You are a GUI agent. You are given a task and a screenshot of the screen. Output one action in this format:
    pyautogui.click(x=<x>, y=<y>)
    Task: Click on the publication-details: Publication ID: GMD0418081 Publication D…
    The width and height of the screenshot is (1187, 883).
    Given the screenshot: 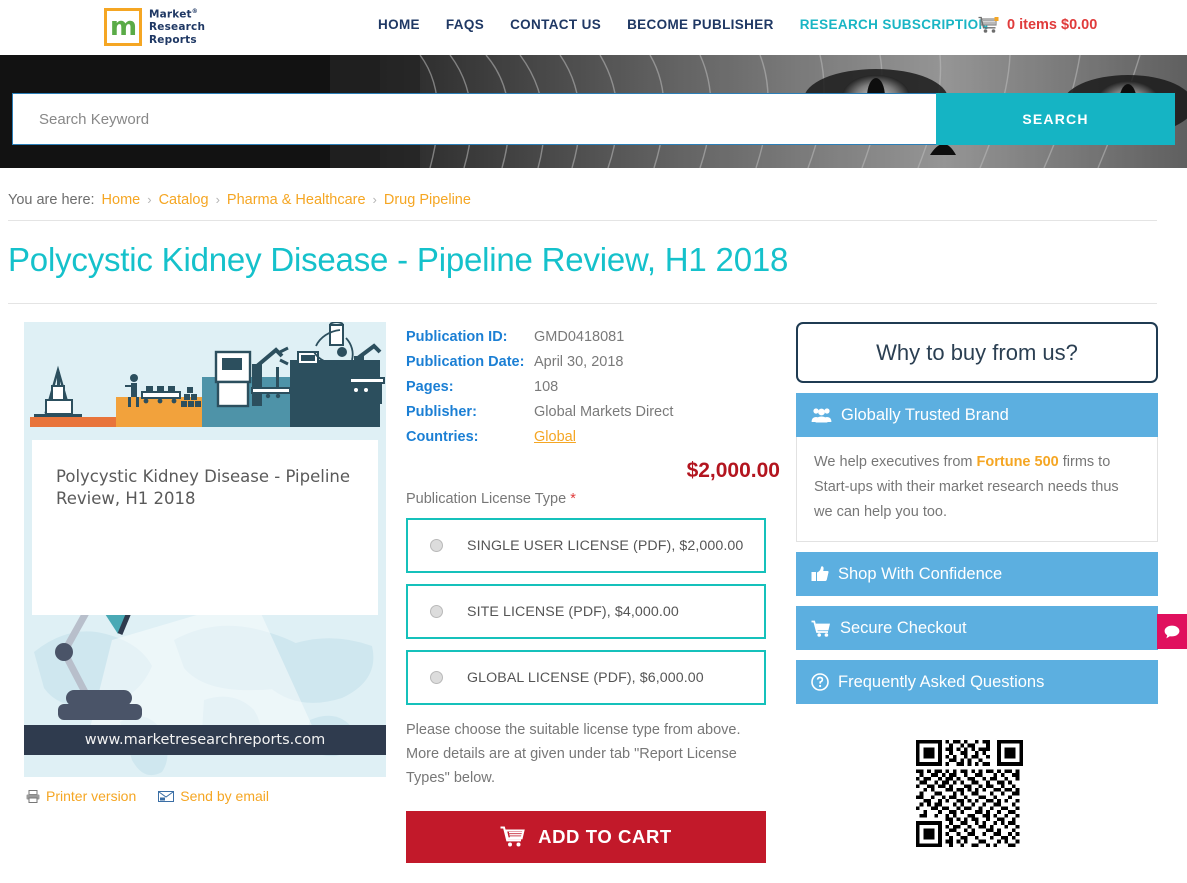 What is the action you would take?
    pyautogui.click(x=597, y=387)
    